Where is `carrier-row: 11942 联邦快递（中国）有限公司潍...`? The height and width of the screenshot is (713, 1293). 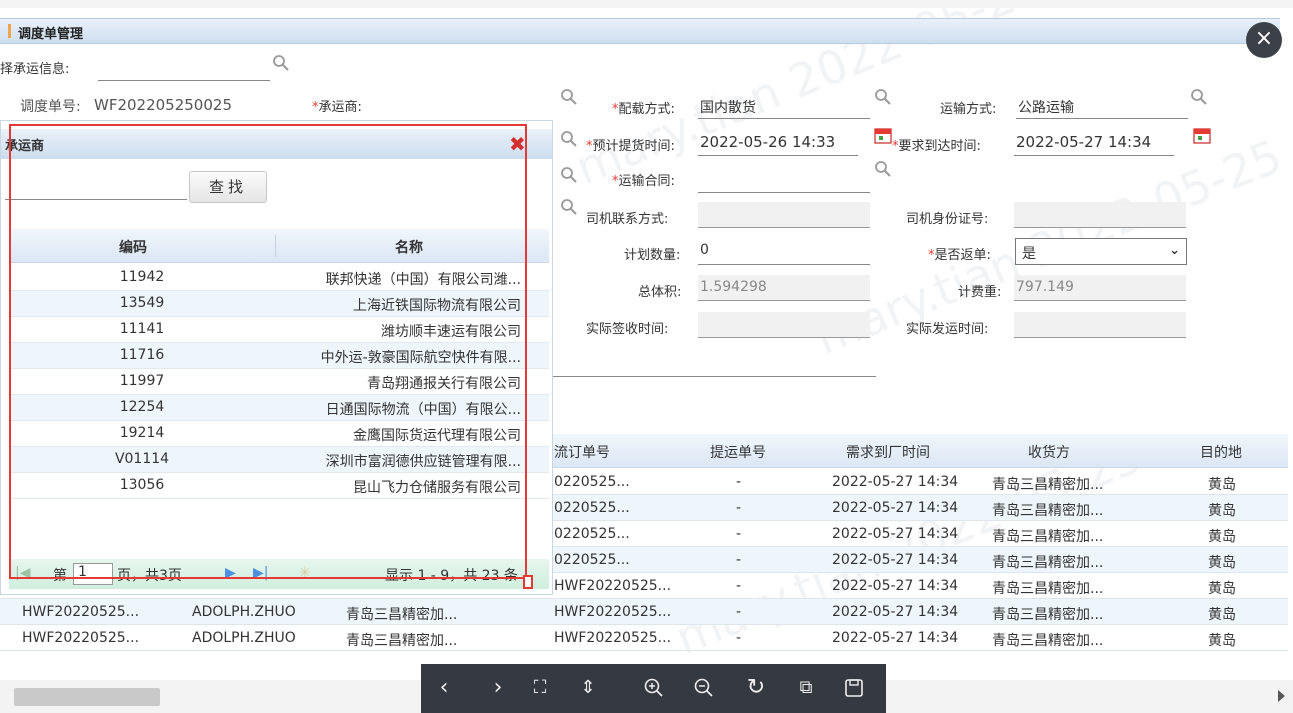 carrier-row: 11942 联邦快递（中国）有限公司潍... is located at coordinates (279, 278).